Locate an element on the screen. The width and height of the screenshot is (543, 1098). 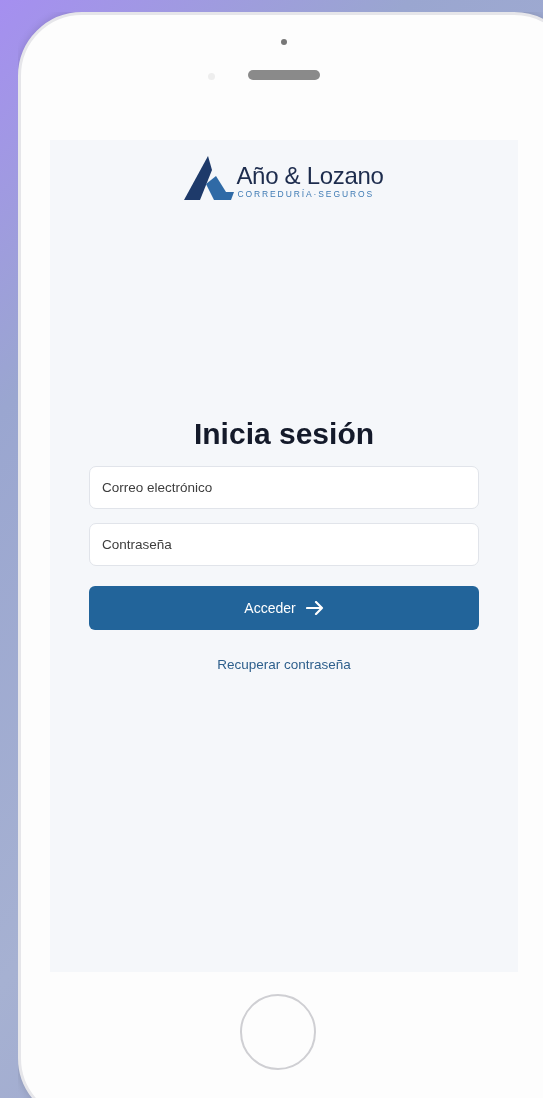
speaker-grille is located at coordinates (284, 75).